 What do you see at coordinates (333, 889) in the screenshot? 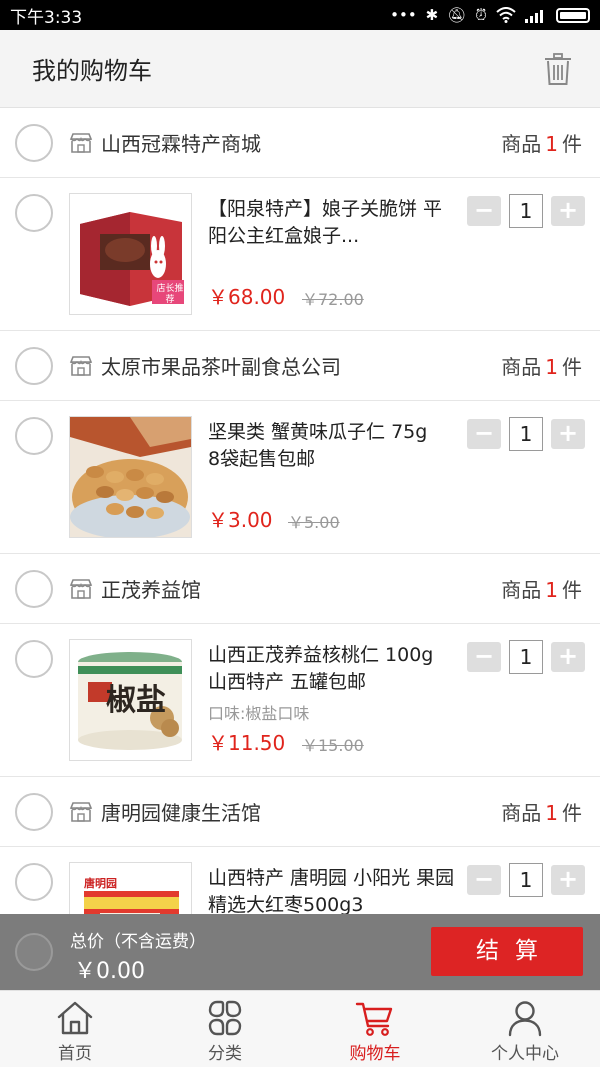
I see `product-title: 山西特产 唐明园 小阳光 果园精选大红枣500g3` at bounding box center [333, 889].